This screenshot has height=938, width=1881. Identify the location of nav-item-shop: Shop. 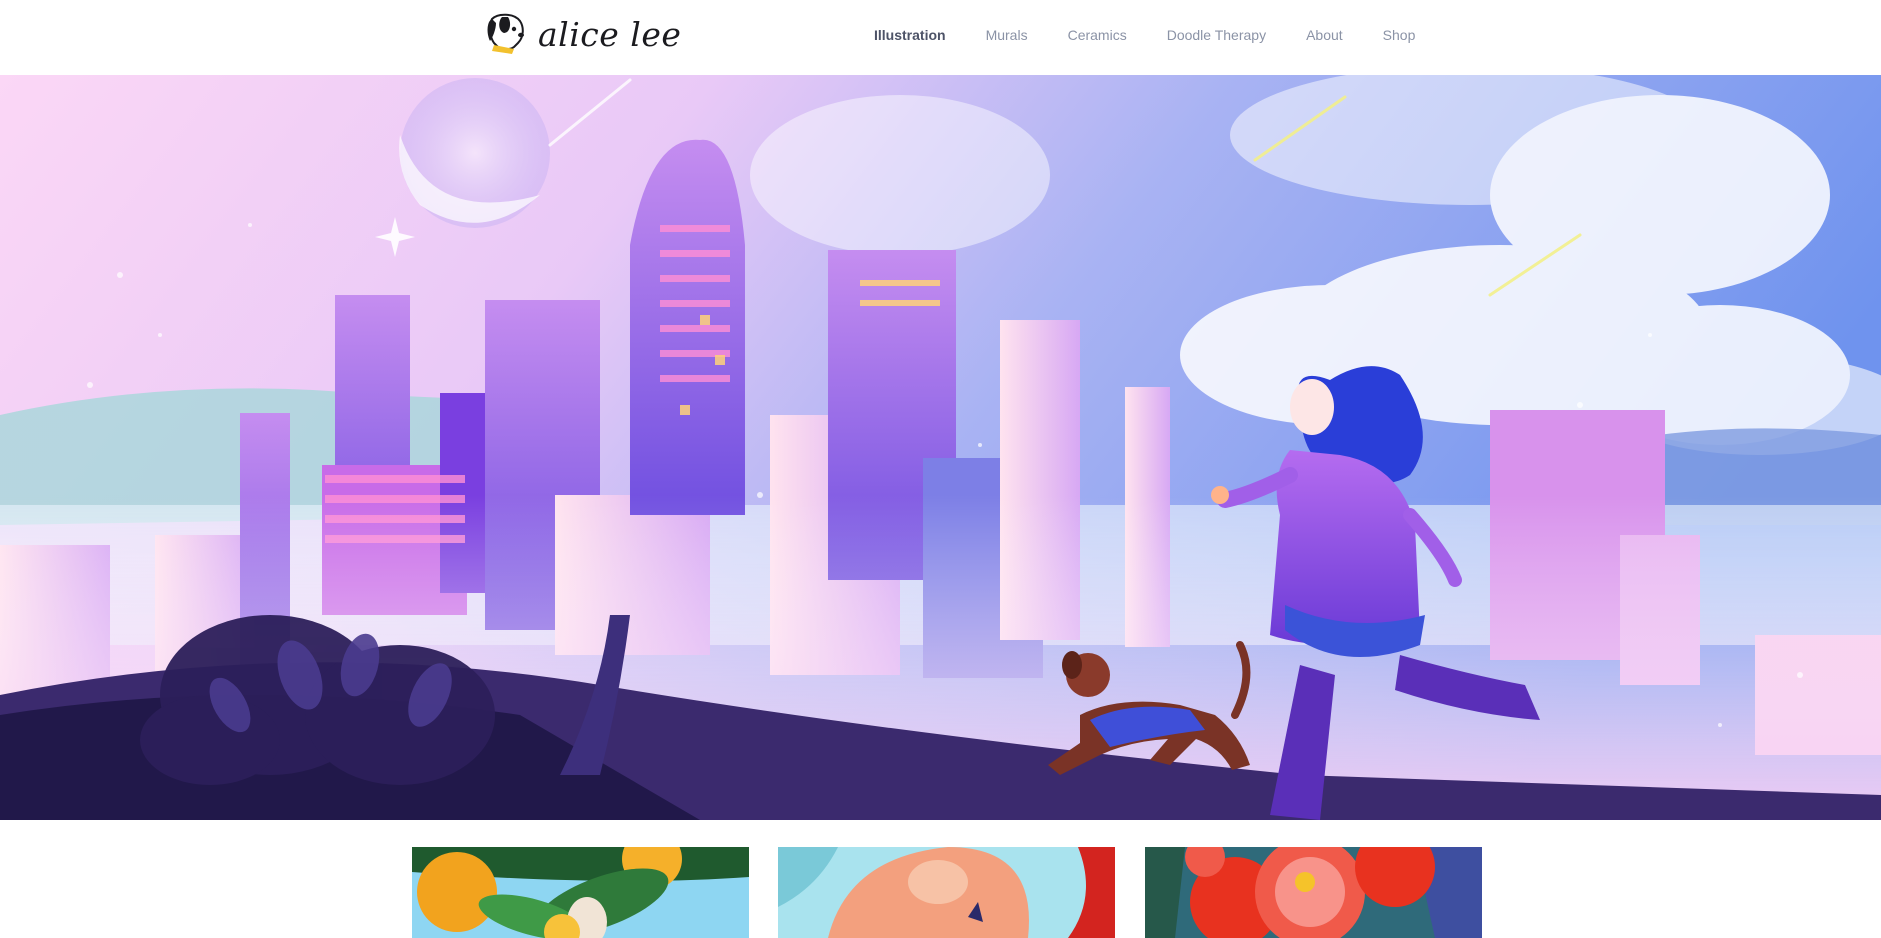
(1399, 35).